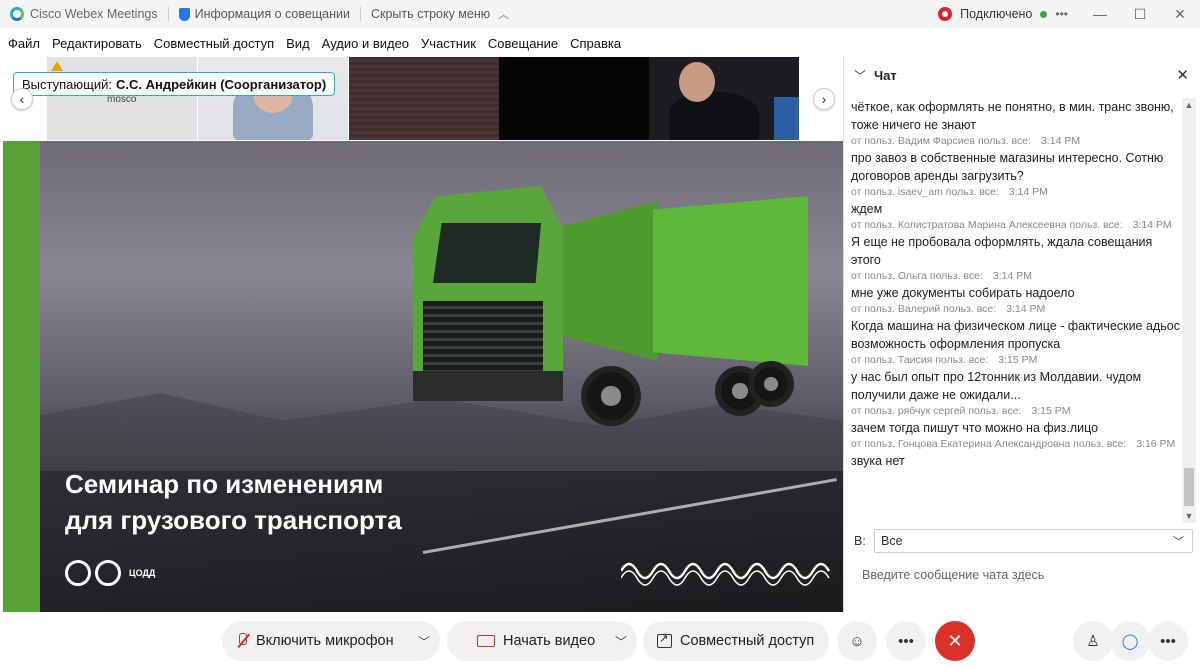  I want to click on maximize-button: ☐, so click(1140, 14).